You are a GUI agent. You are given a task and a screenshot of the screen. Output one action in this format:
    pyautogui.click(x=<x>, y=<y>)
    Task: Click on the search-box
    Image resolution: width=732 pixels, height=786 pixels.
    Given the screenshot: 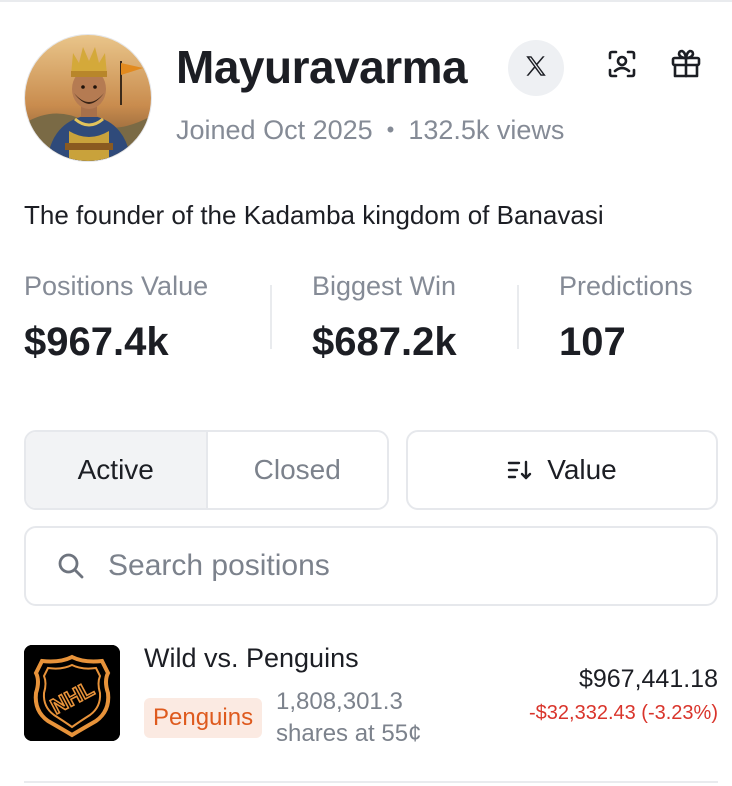 What is the action you would take?
    pyautogui.click(x=371, y=566)
    